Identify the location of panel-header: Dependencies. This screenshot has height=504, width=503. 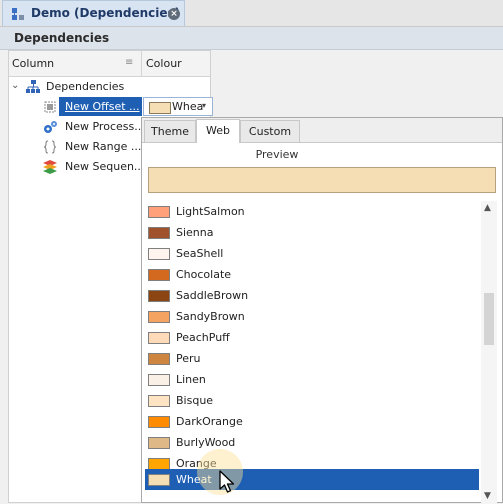
(251, 38).